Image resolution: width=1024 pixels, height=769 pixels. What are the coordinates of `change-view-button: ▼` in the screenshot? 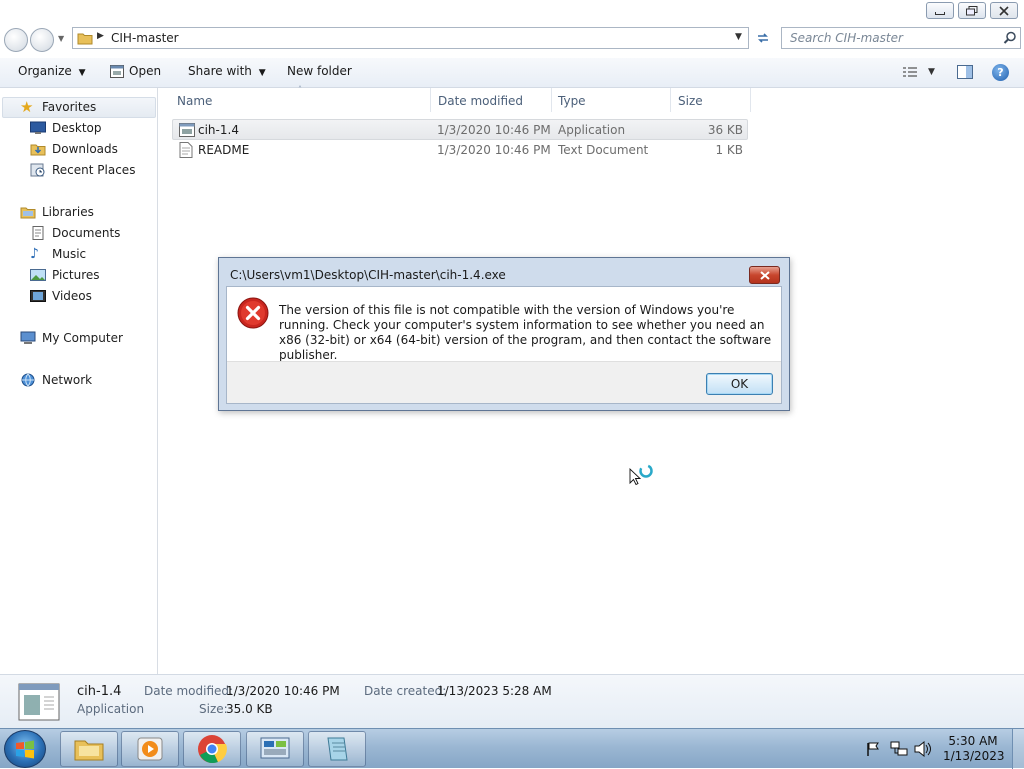 It's located at (918, 72).